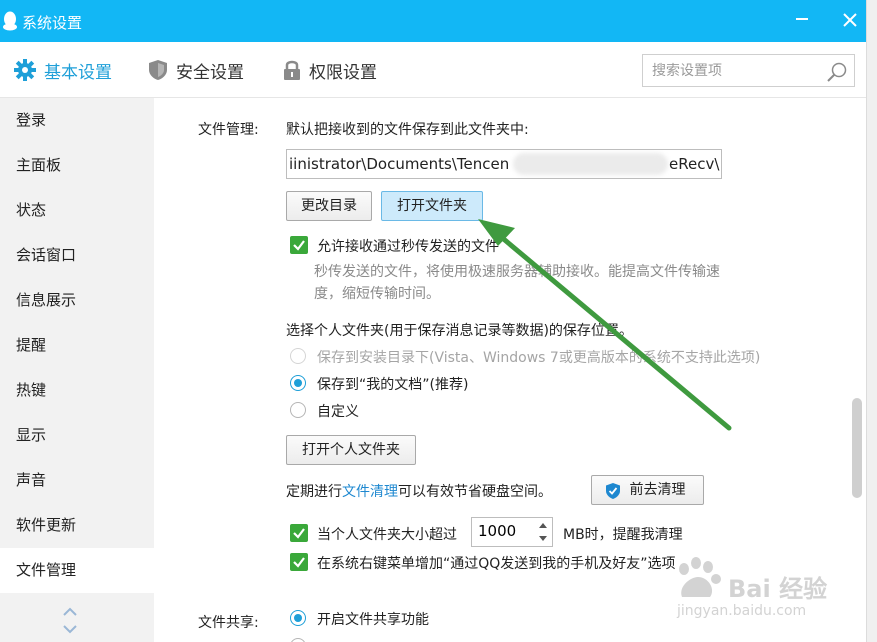 The image size is (877, 642). What do you see at coordinates (77, 345) in the screenshot?
I see `sidebar-item-reminder: 提醒` at bounding box center [77, 345].